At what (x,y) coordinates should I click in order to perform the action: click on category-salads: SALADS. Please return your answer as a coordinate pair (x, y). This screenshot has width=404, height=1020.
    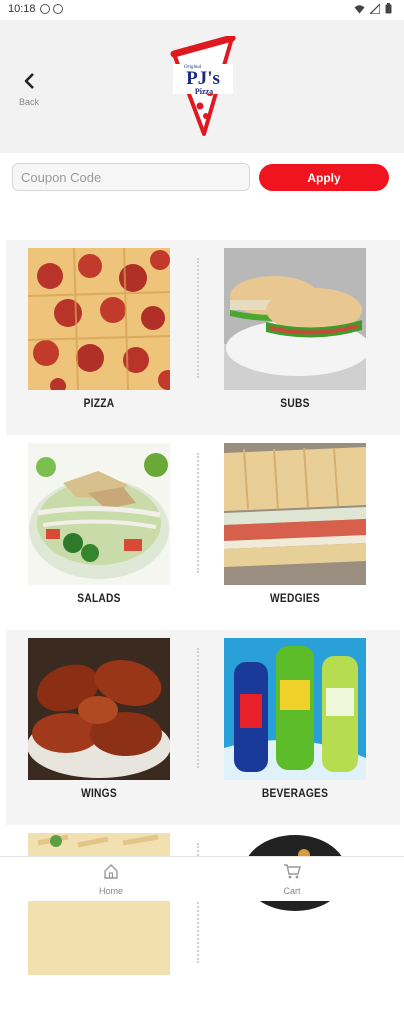
    Looking at the image, I should click on (99, 533).